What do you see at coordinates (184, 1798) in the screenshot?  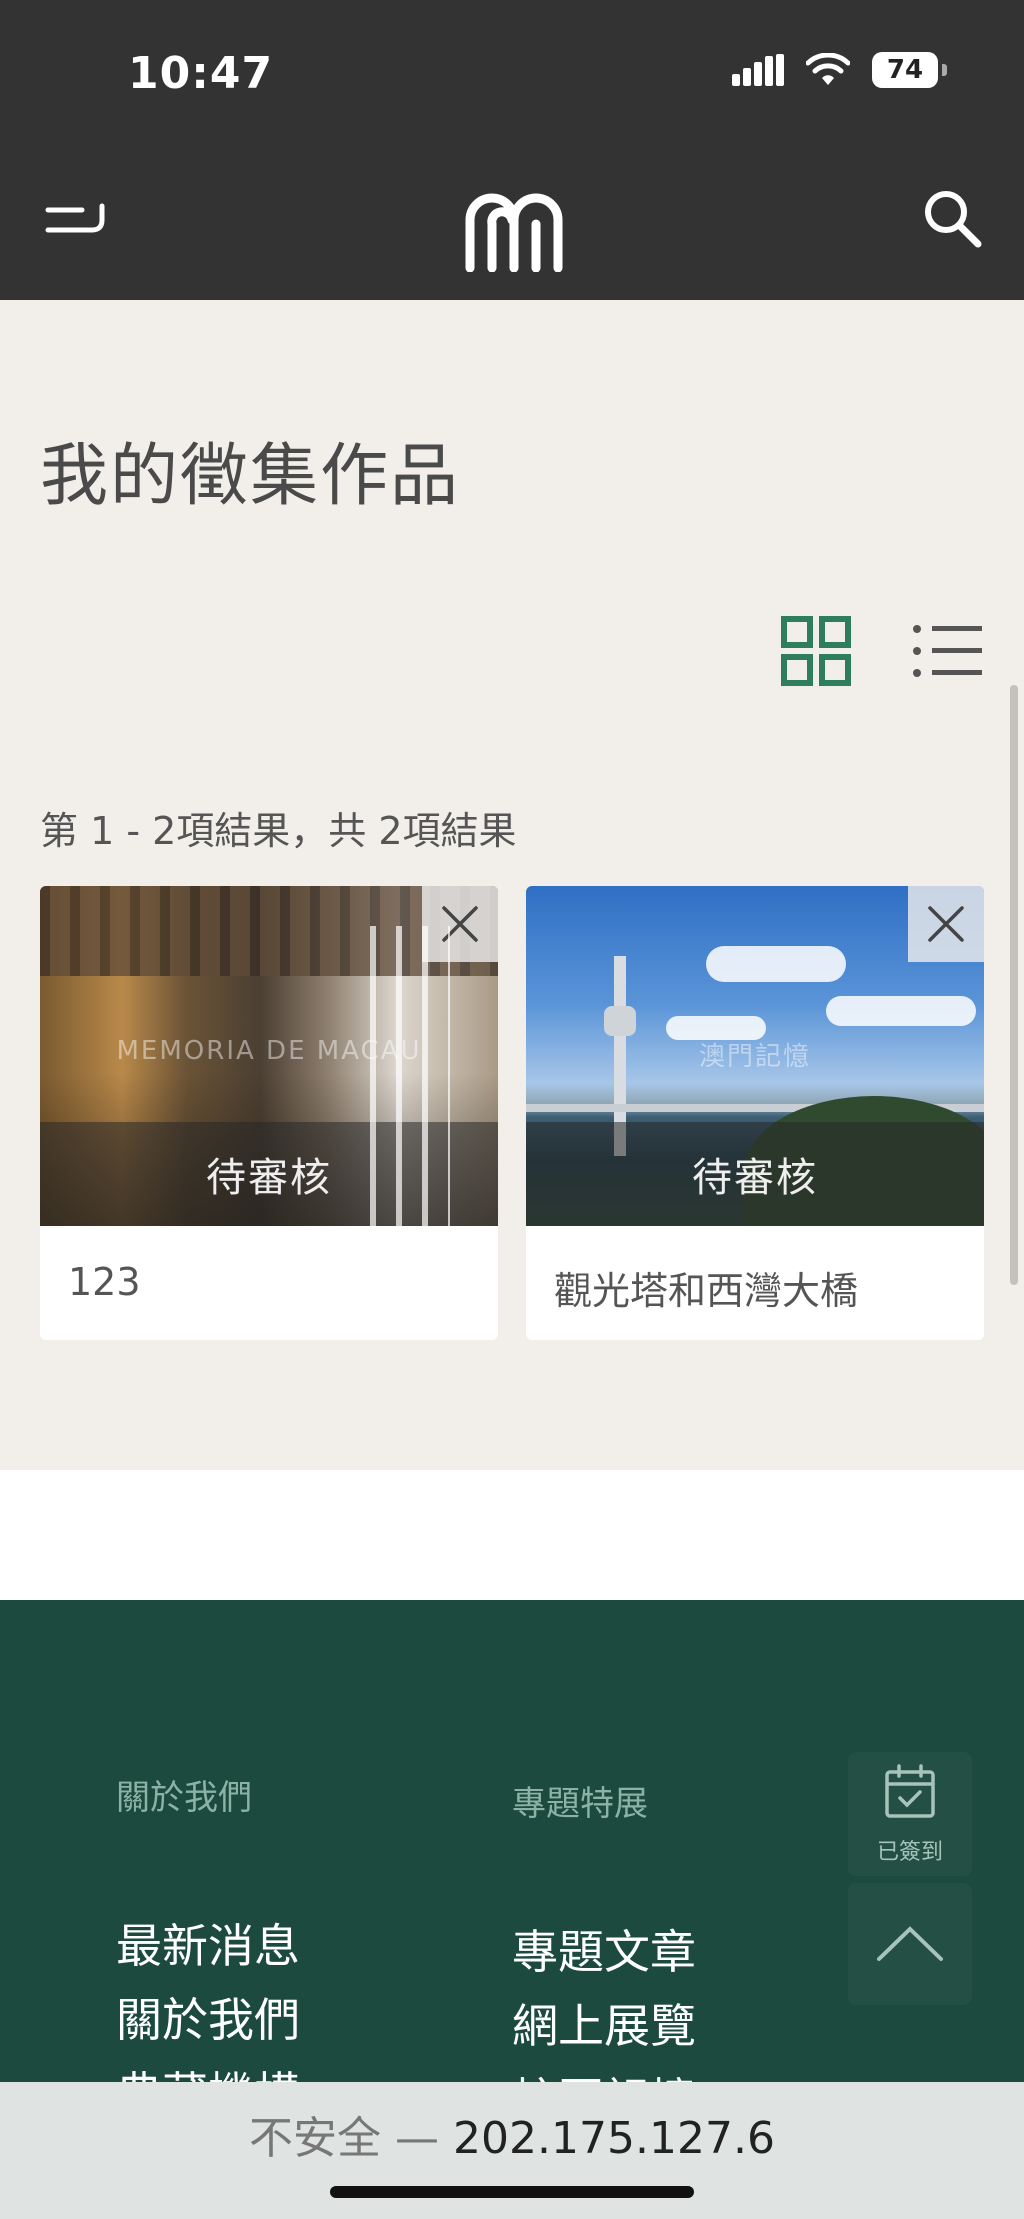 I see `footer-heading: 關於我們` at bounding box center [184, 1798].